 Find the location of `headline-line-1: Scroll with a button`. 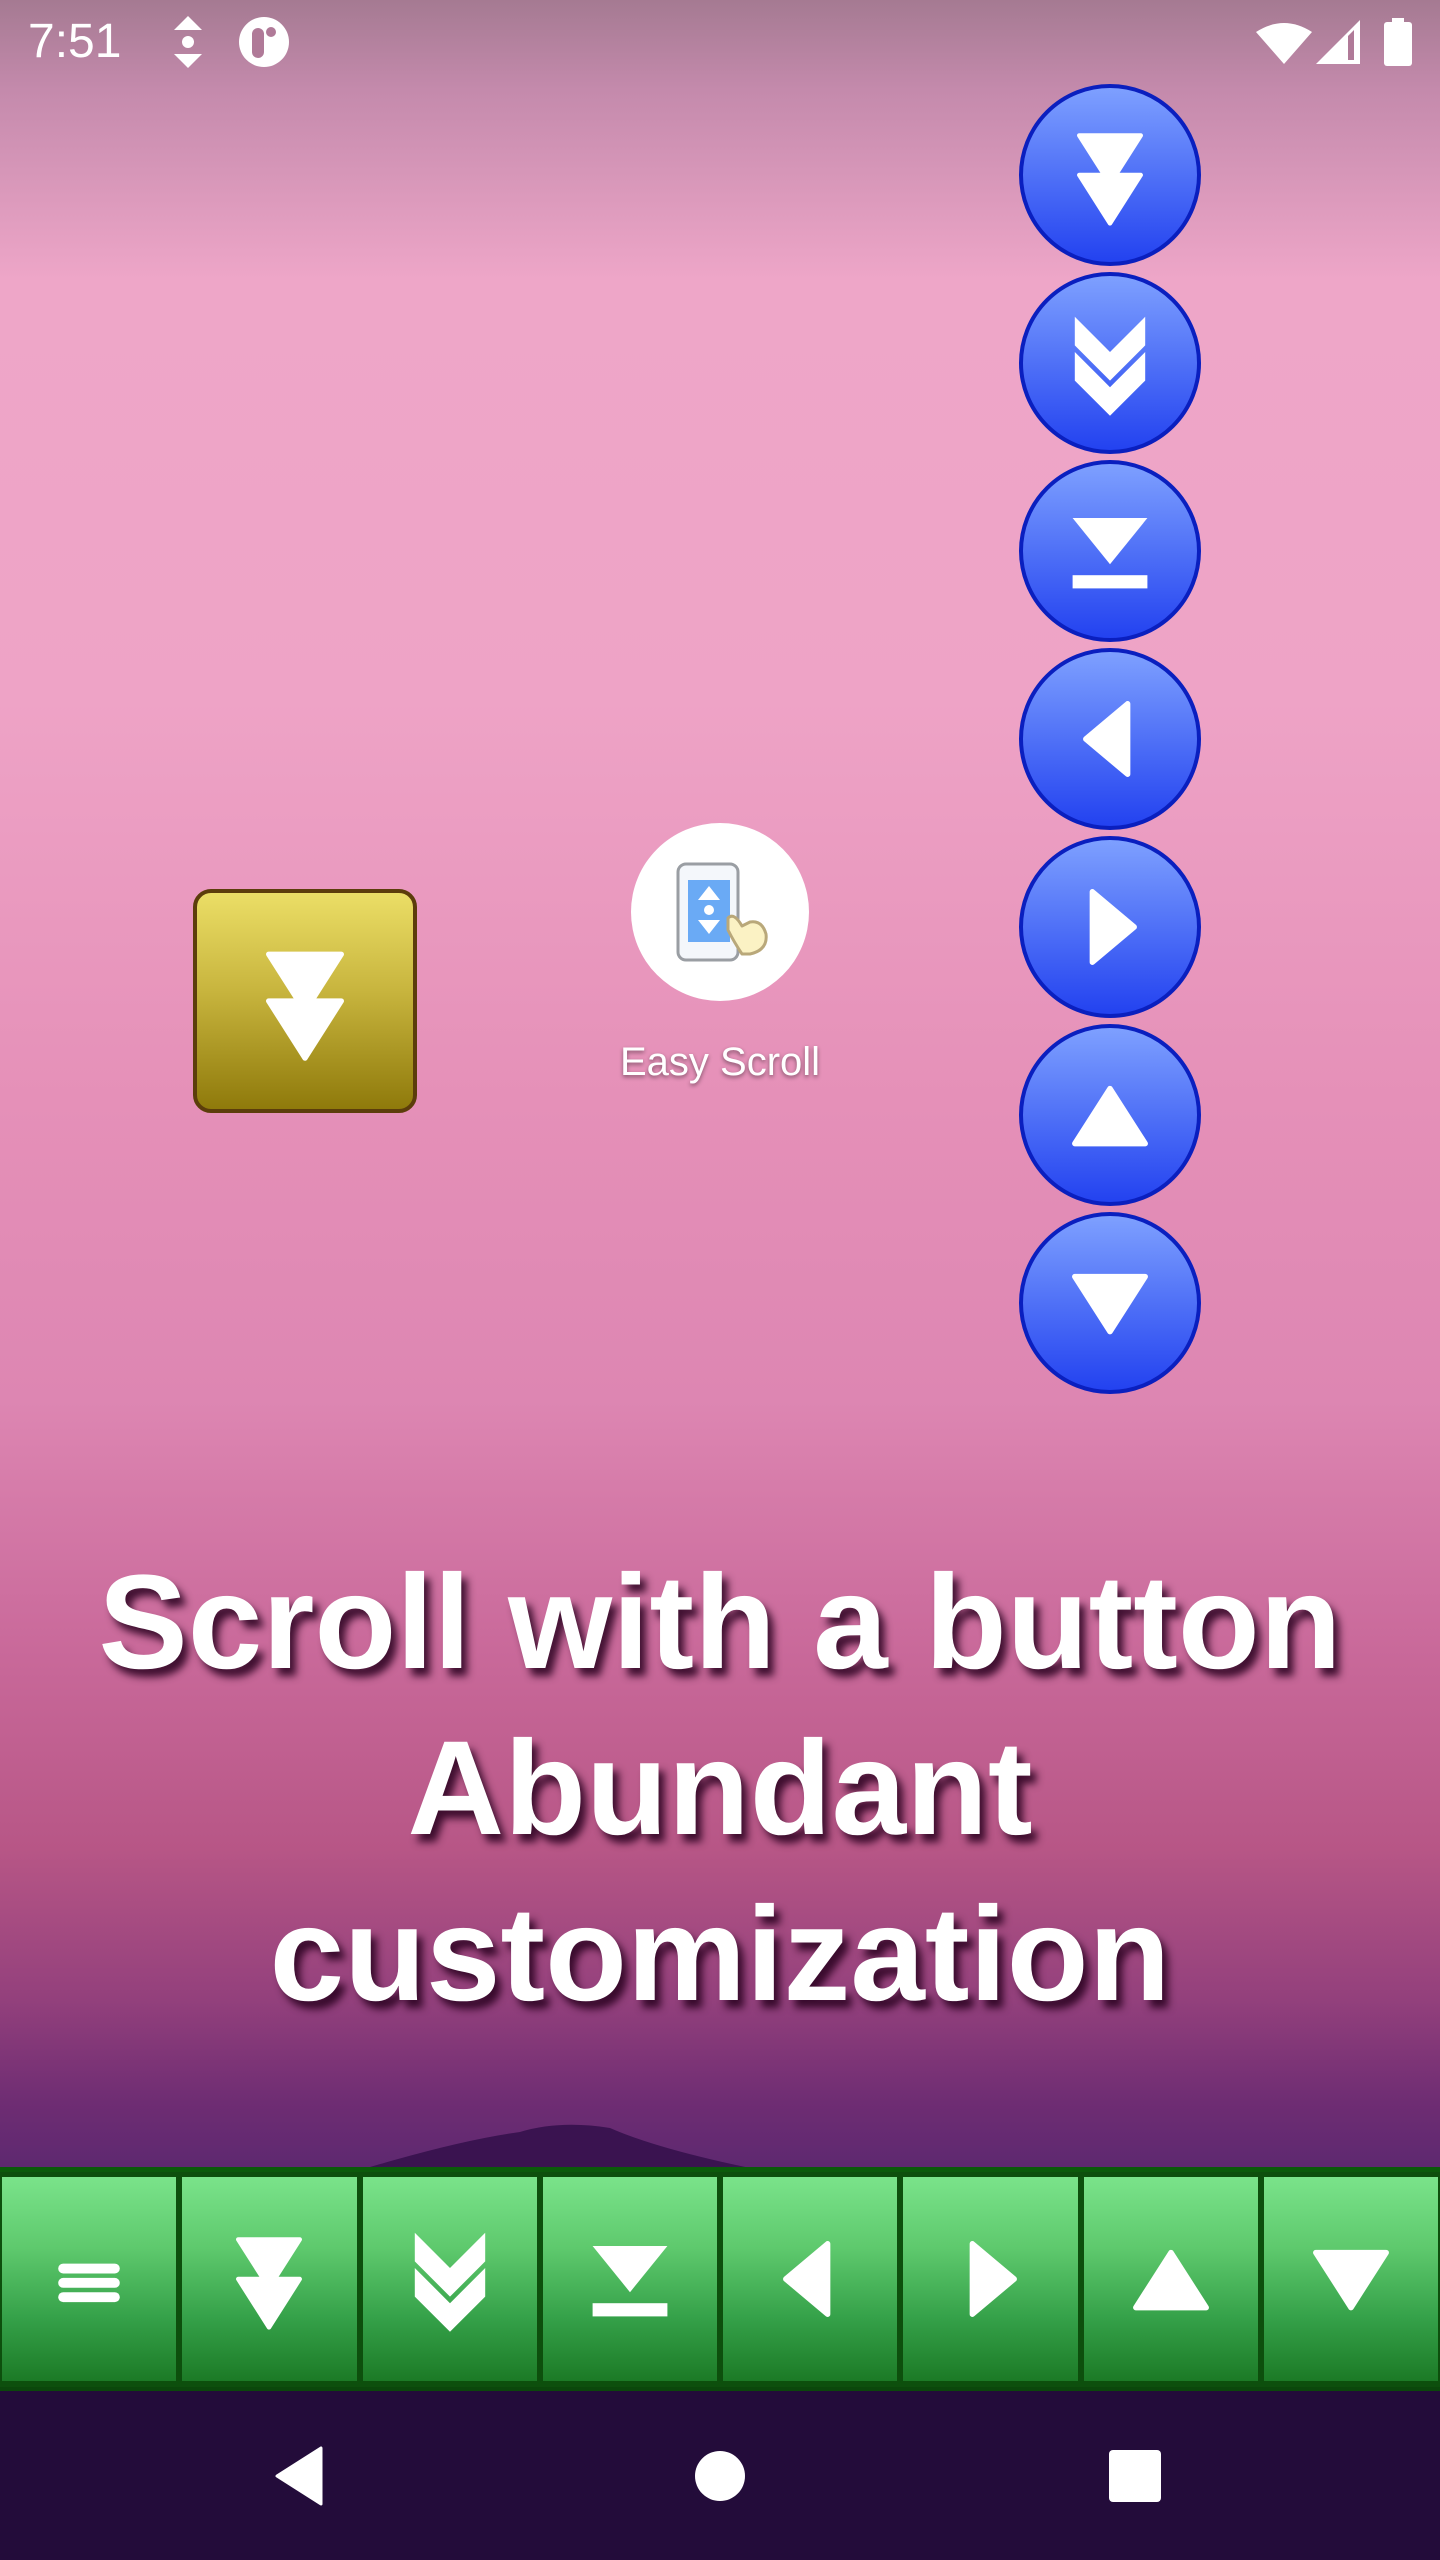

headline-line-1: Scroll with a button is located at coordinates (720, 1622).